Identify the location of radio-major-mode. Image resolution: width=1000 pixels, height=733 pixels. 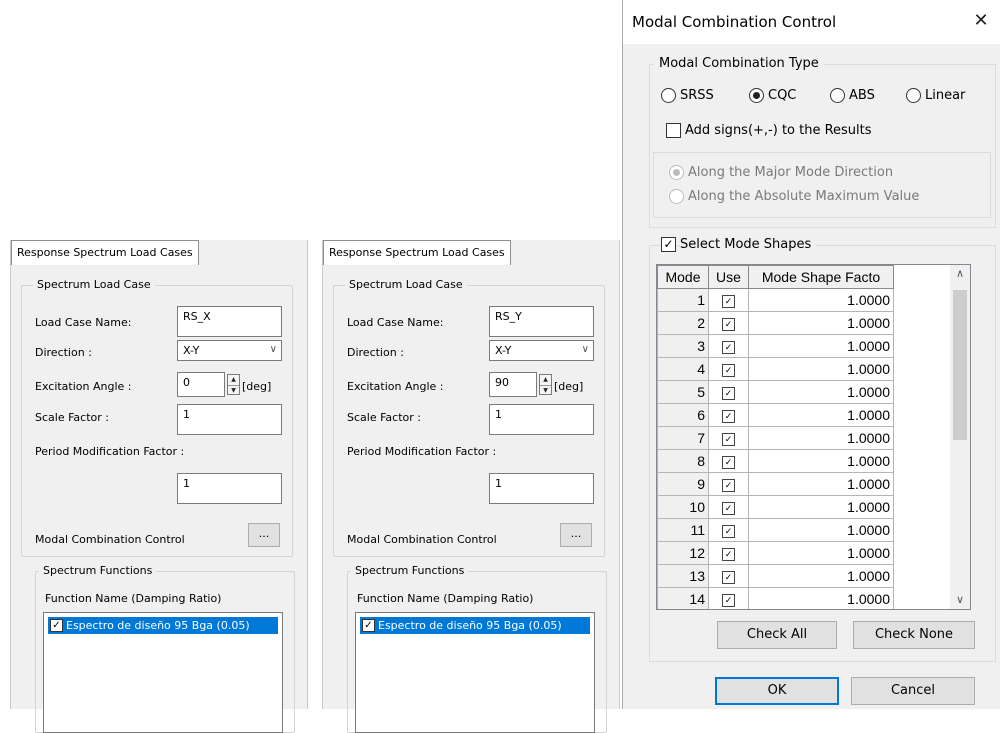
(676, 172).